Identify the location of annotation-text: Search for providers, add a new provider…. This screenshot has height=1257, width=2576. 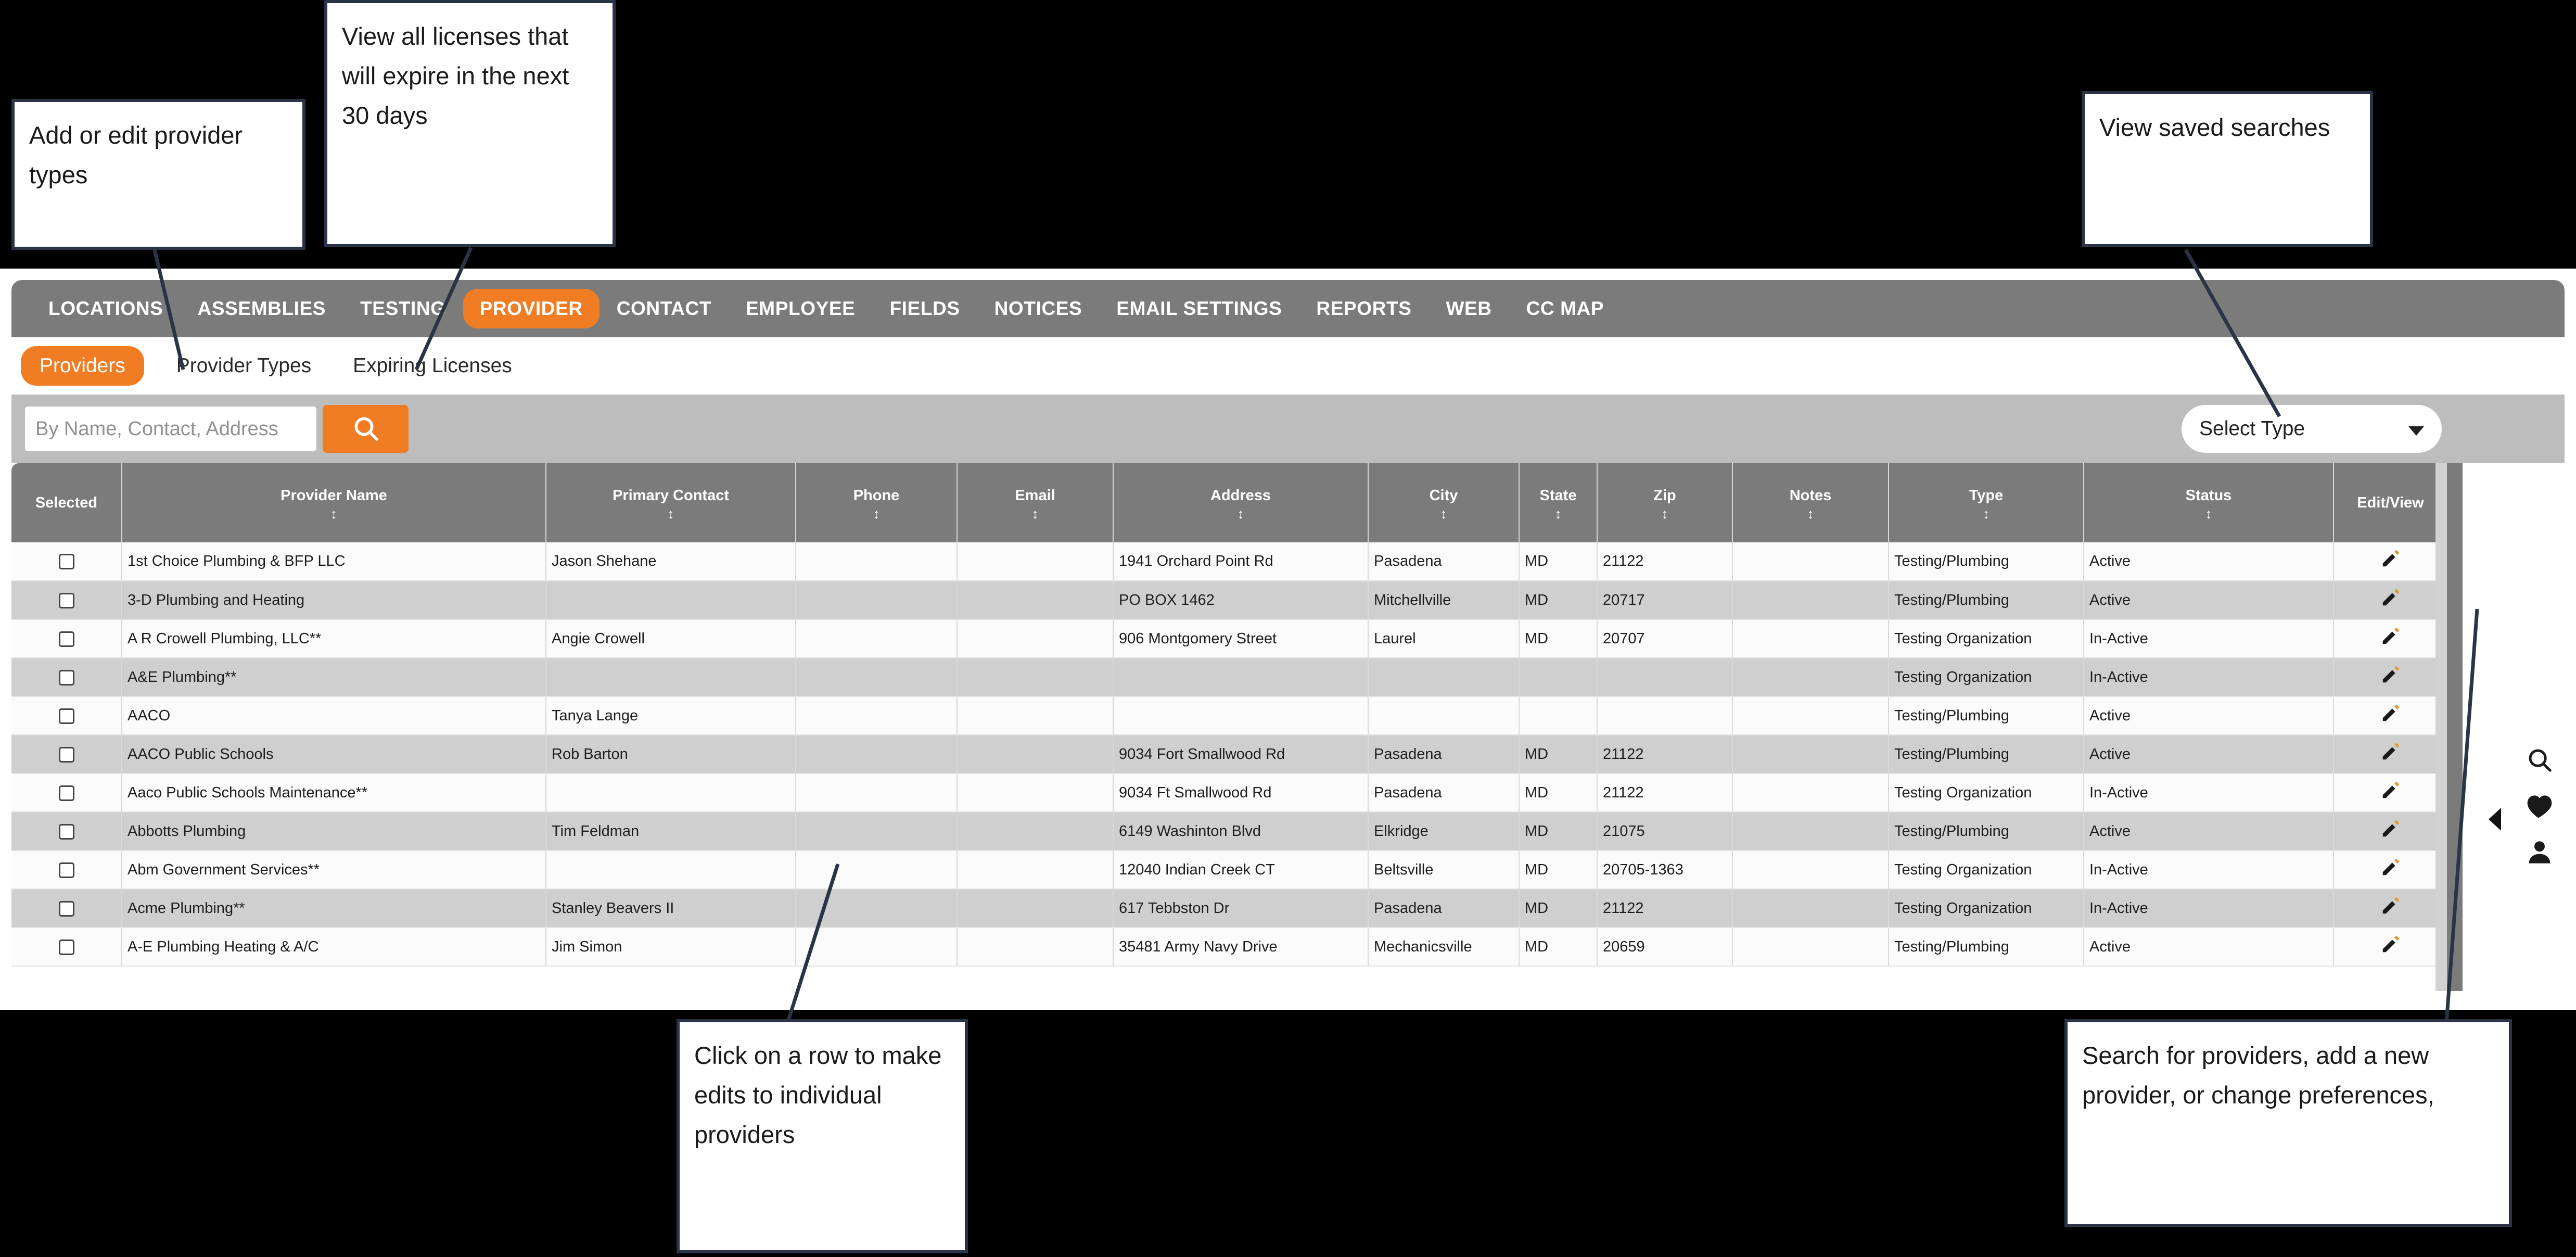
(2258, 1075).